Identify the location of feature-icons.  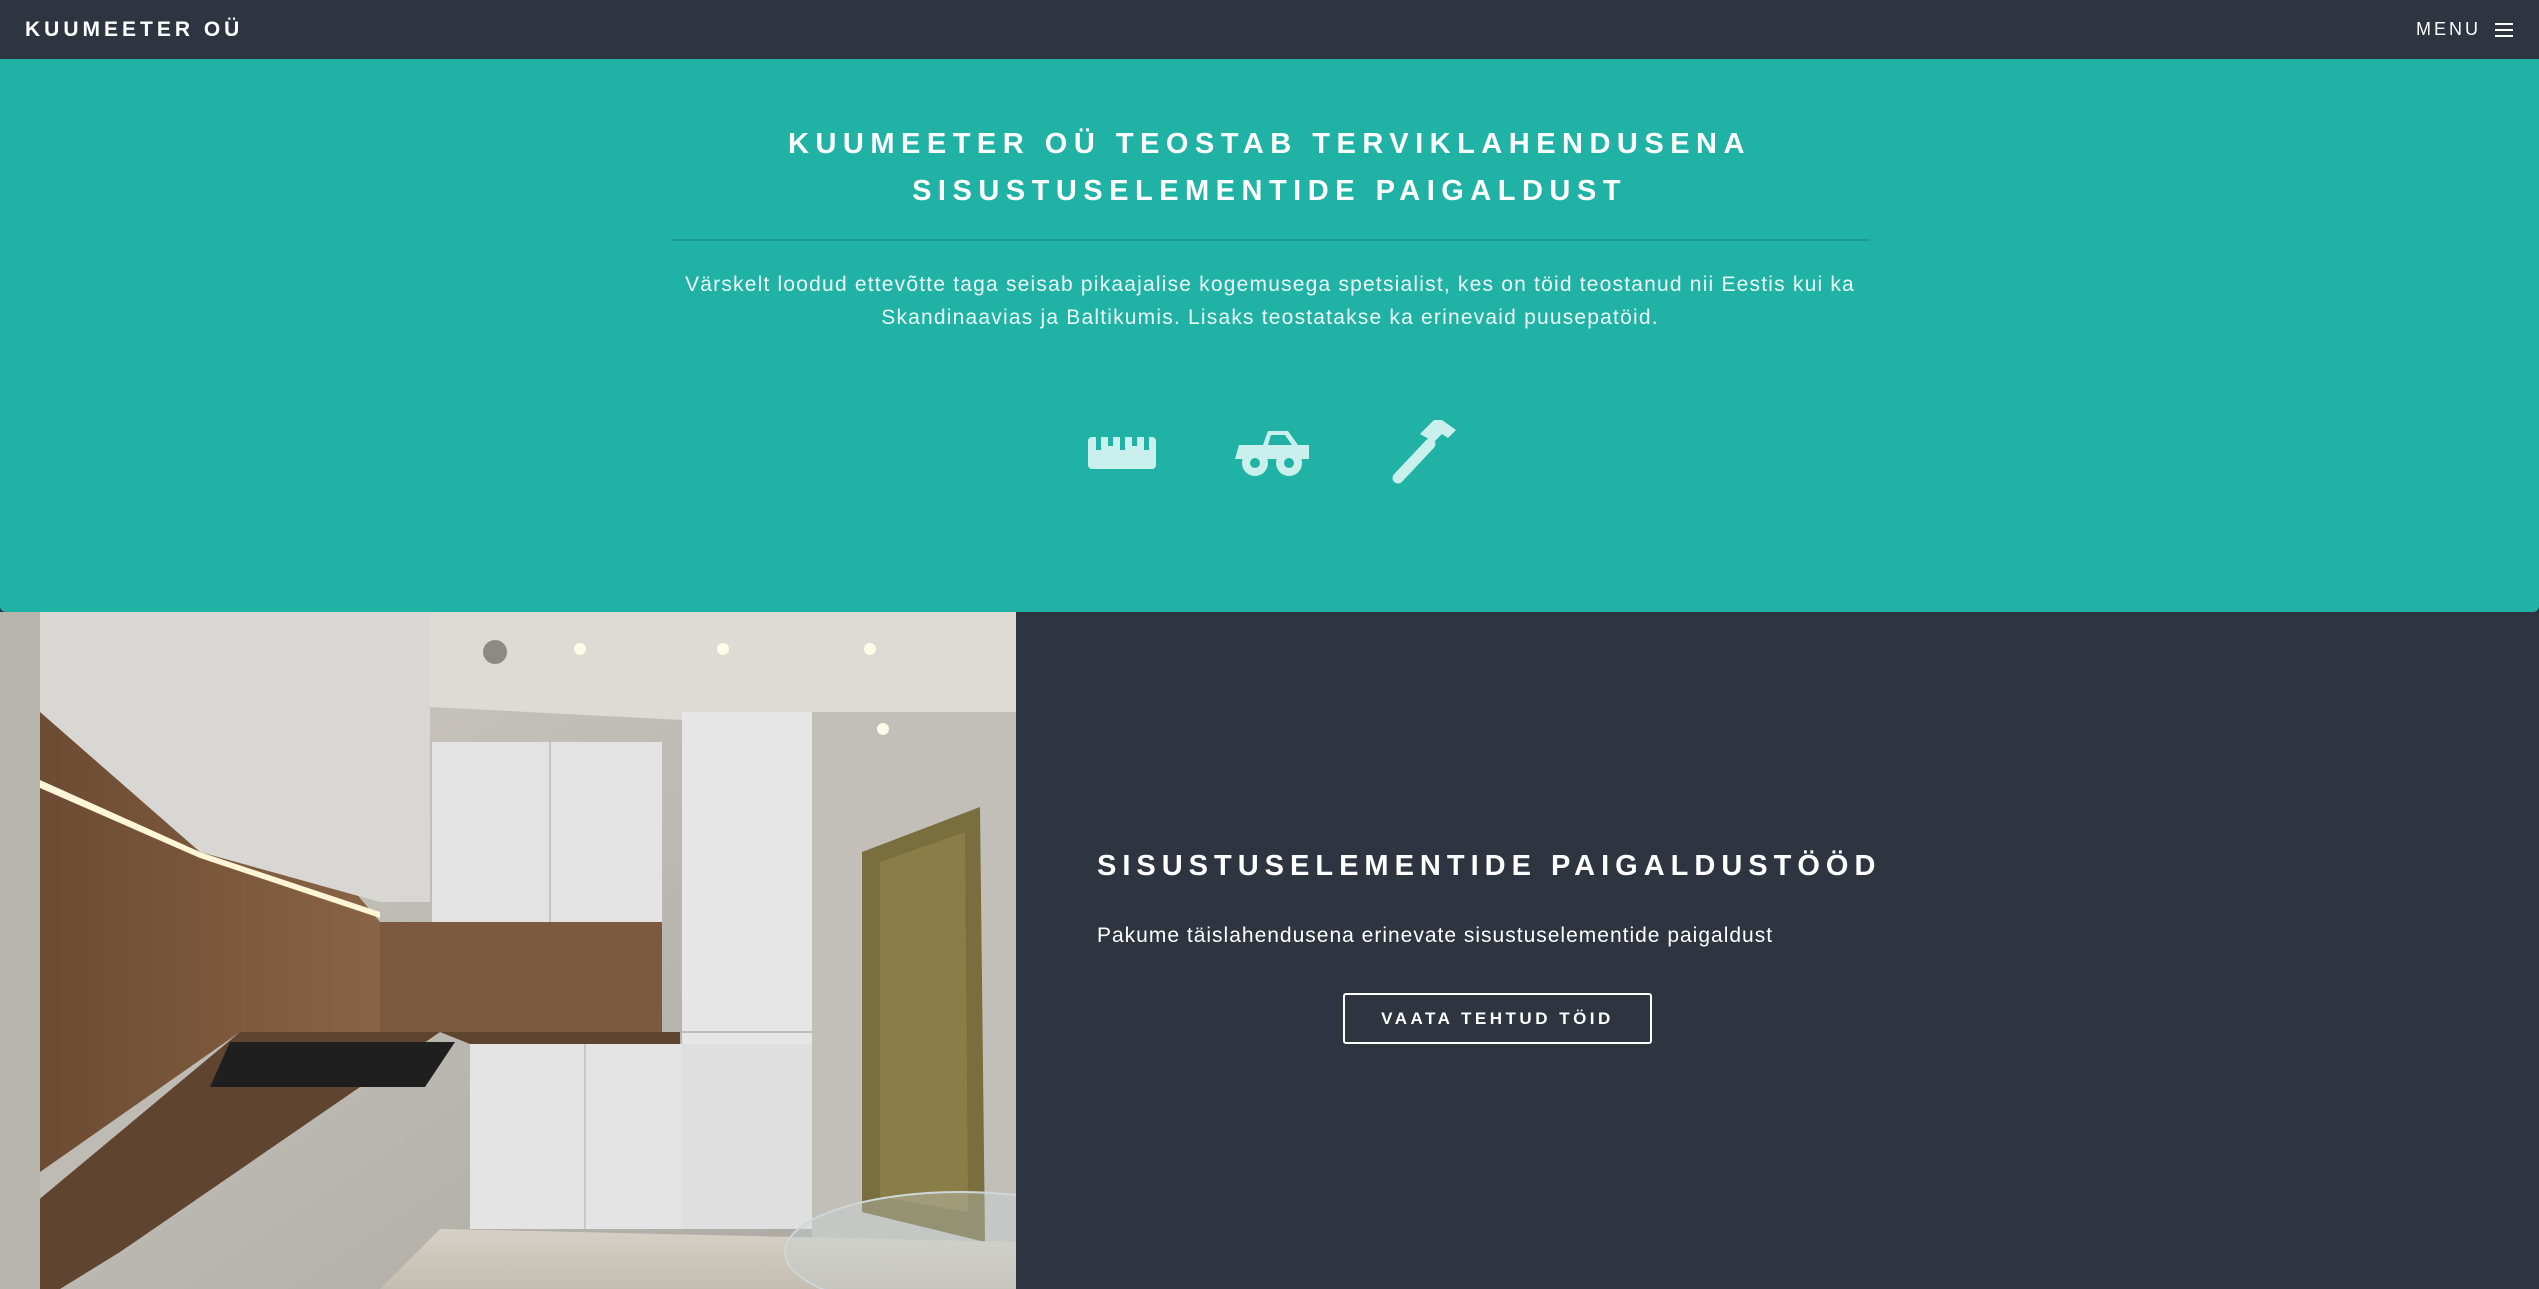
(1274, 451).